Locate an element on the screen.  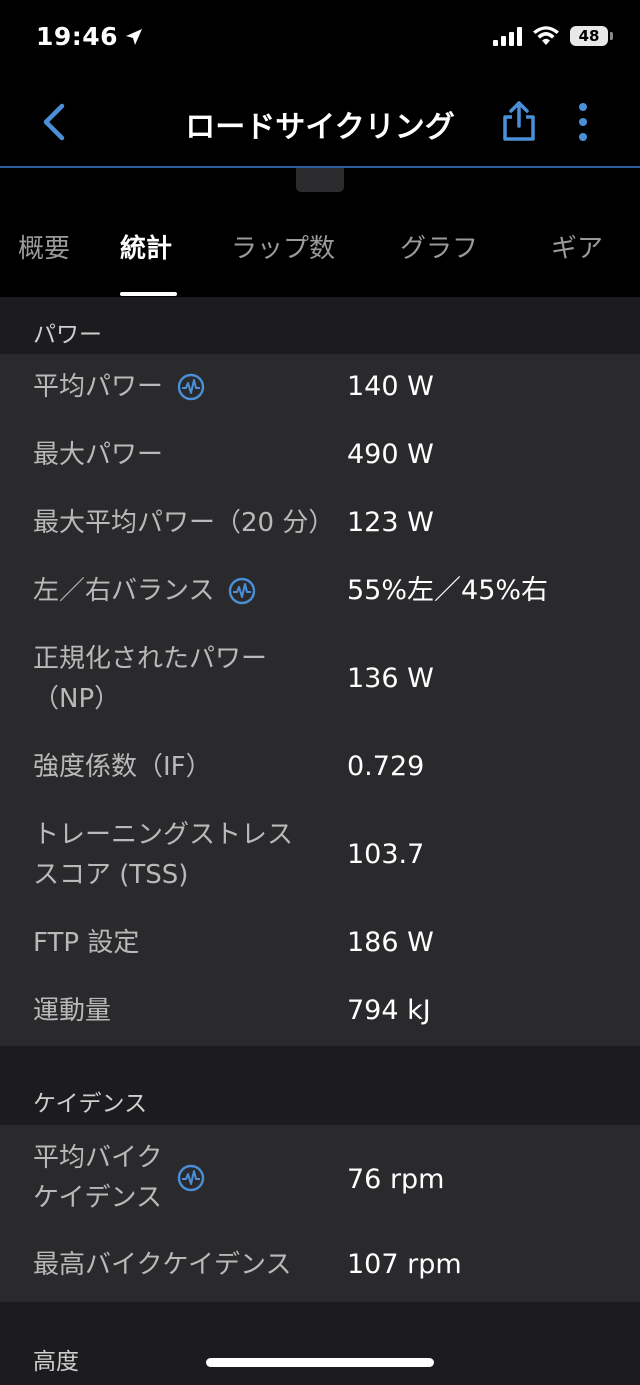
list-item-max-avg-power-20min: 最大平均パワー（20 分） 123 W is located at coordinates (320, 526).